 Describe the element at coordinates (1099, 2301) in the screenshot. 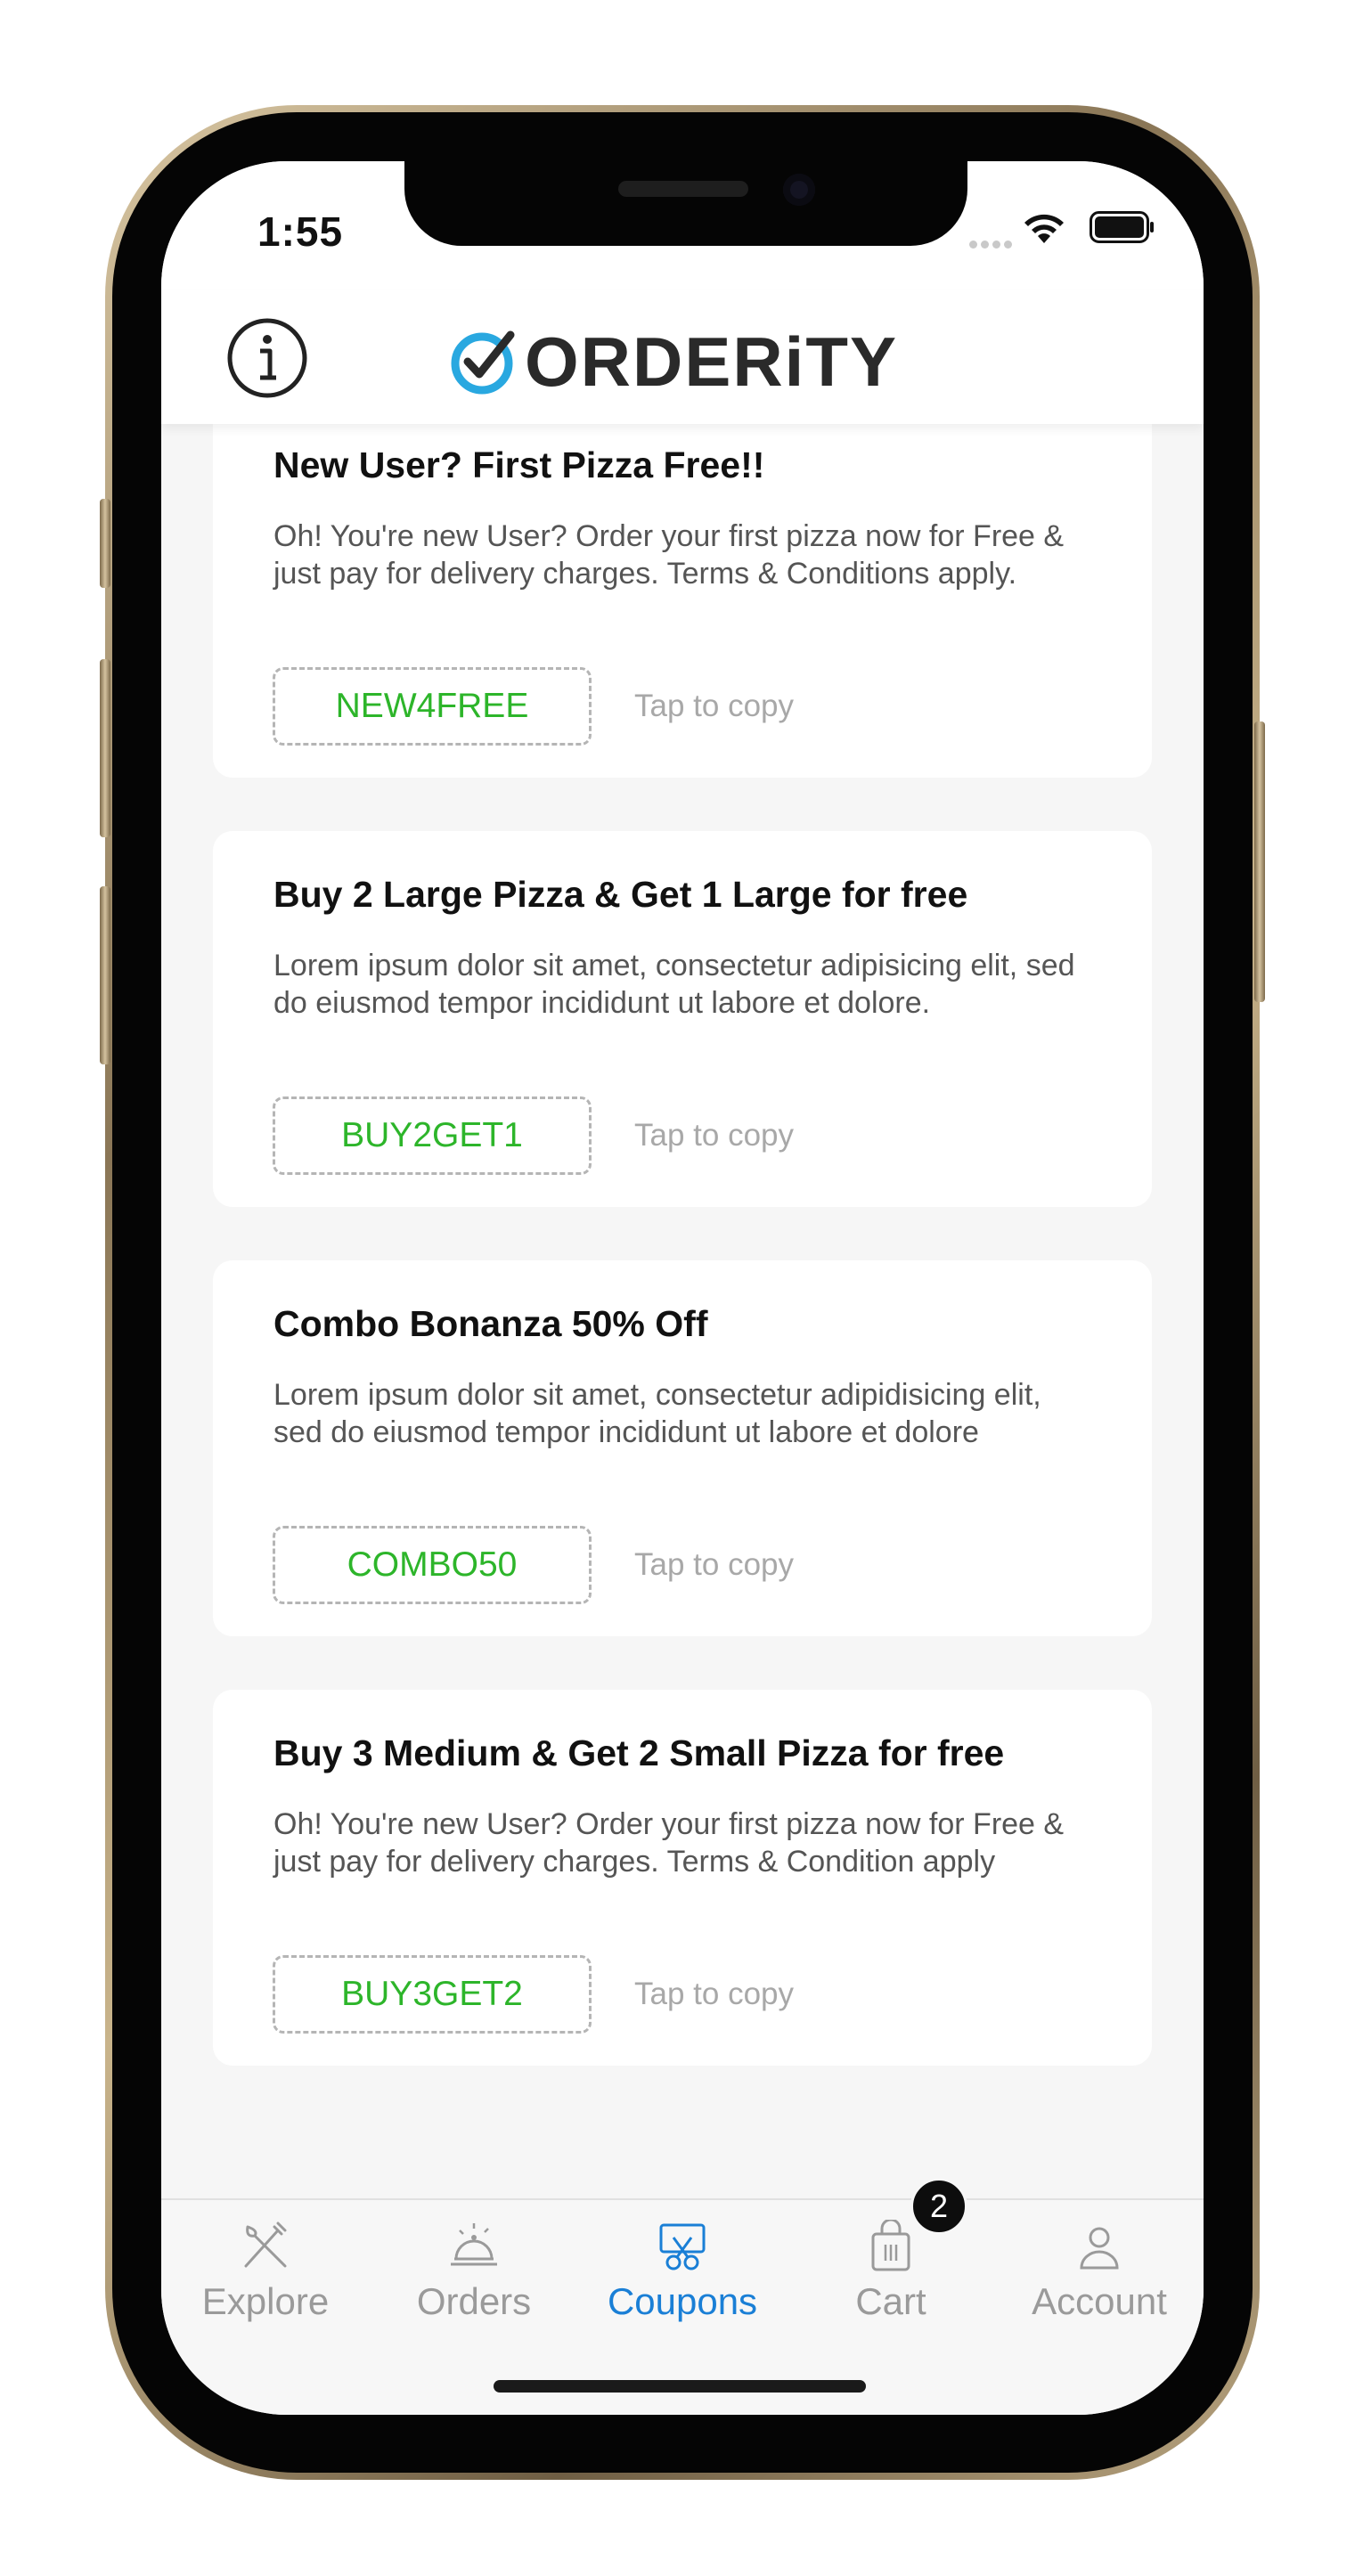

I see `tab-label: Account` at that location.